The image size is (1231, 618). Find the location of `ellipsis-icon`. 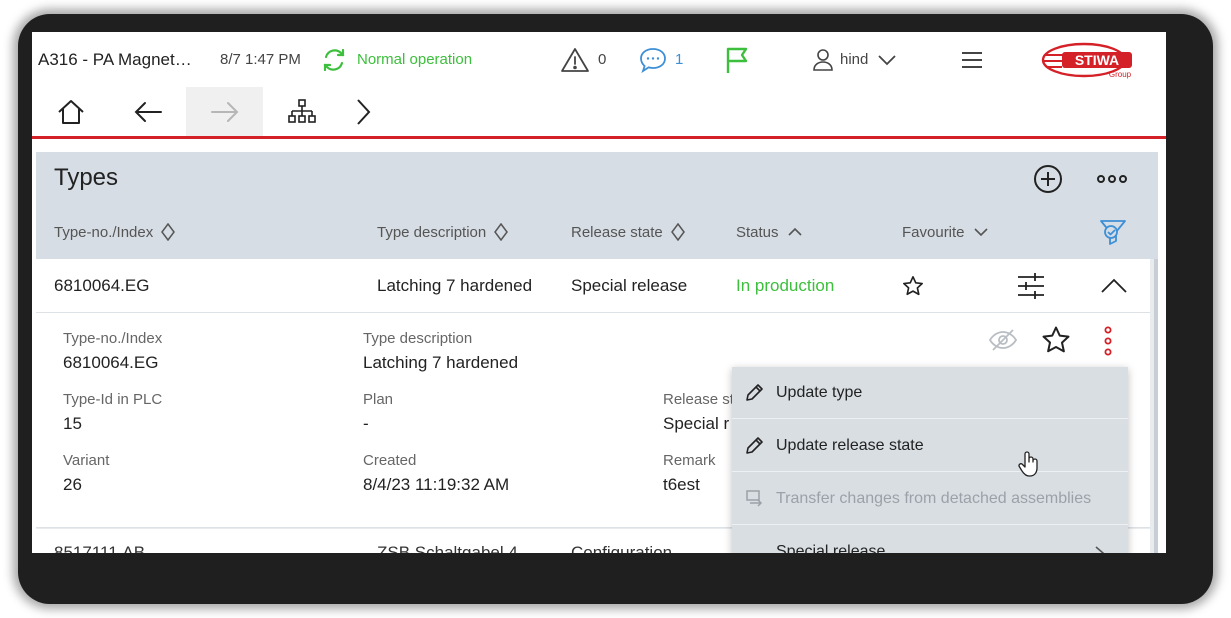

ellipsis-icon is located at coordinates (1112, 179).